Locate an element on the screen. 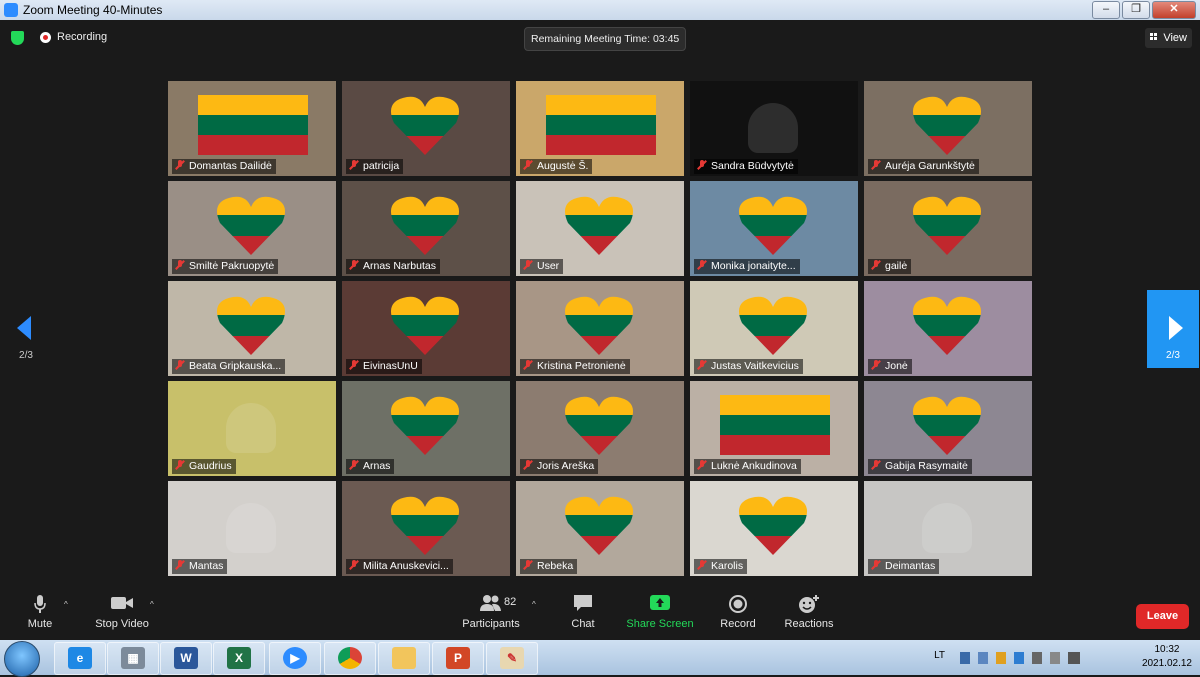 The image size is (1200, 677). video-tile: Domantas Dailidė is located at coordinates (252, 128).